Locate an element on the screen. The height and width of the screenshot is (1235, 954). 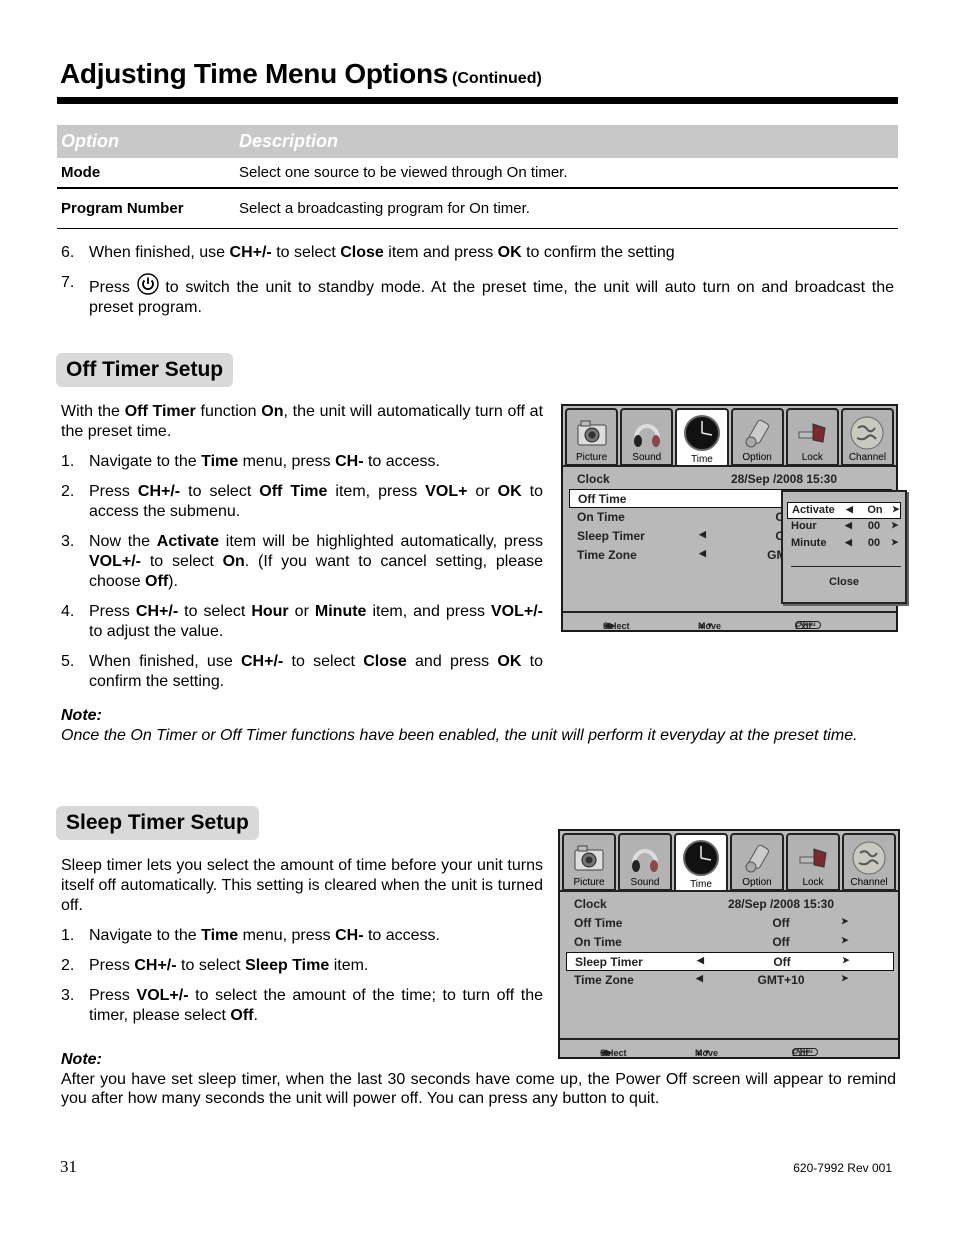
page-title: Adjusting Time Menu Options (Continued) is located at coordinates (301, 74).